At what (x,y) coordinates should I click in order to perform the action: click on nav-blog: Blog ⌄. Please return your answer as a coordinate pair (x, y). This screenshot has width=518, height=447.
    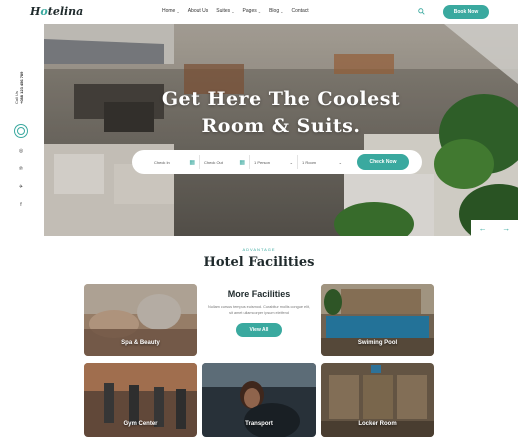
    Looking at the image, I should click on (276, 11).